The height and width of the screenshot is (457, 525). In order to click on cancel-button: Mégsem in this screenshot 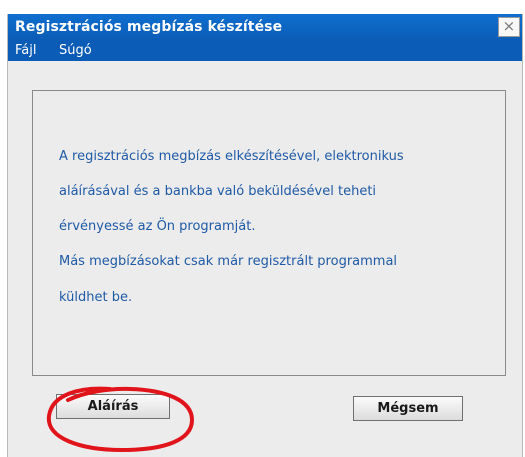, I will do `click(408, 408)`.